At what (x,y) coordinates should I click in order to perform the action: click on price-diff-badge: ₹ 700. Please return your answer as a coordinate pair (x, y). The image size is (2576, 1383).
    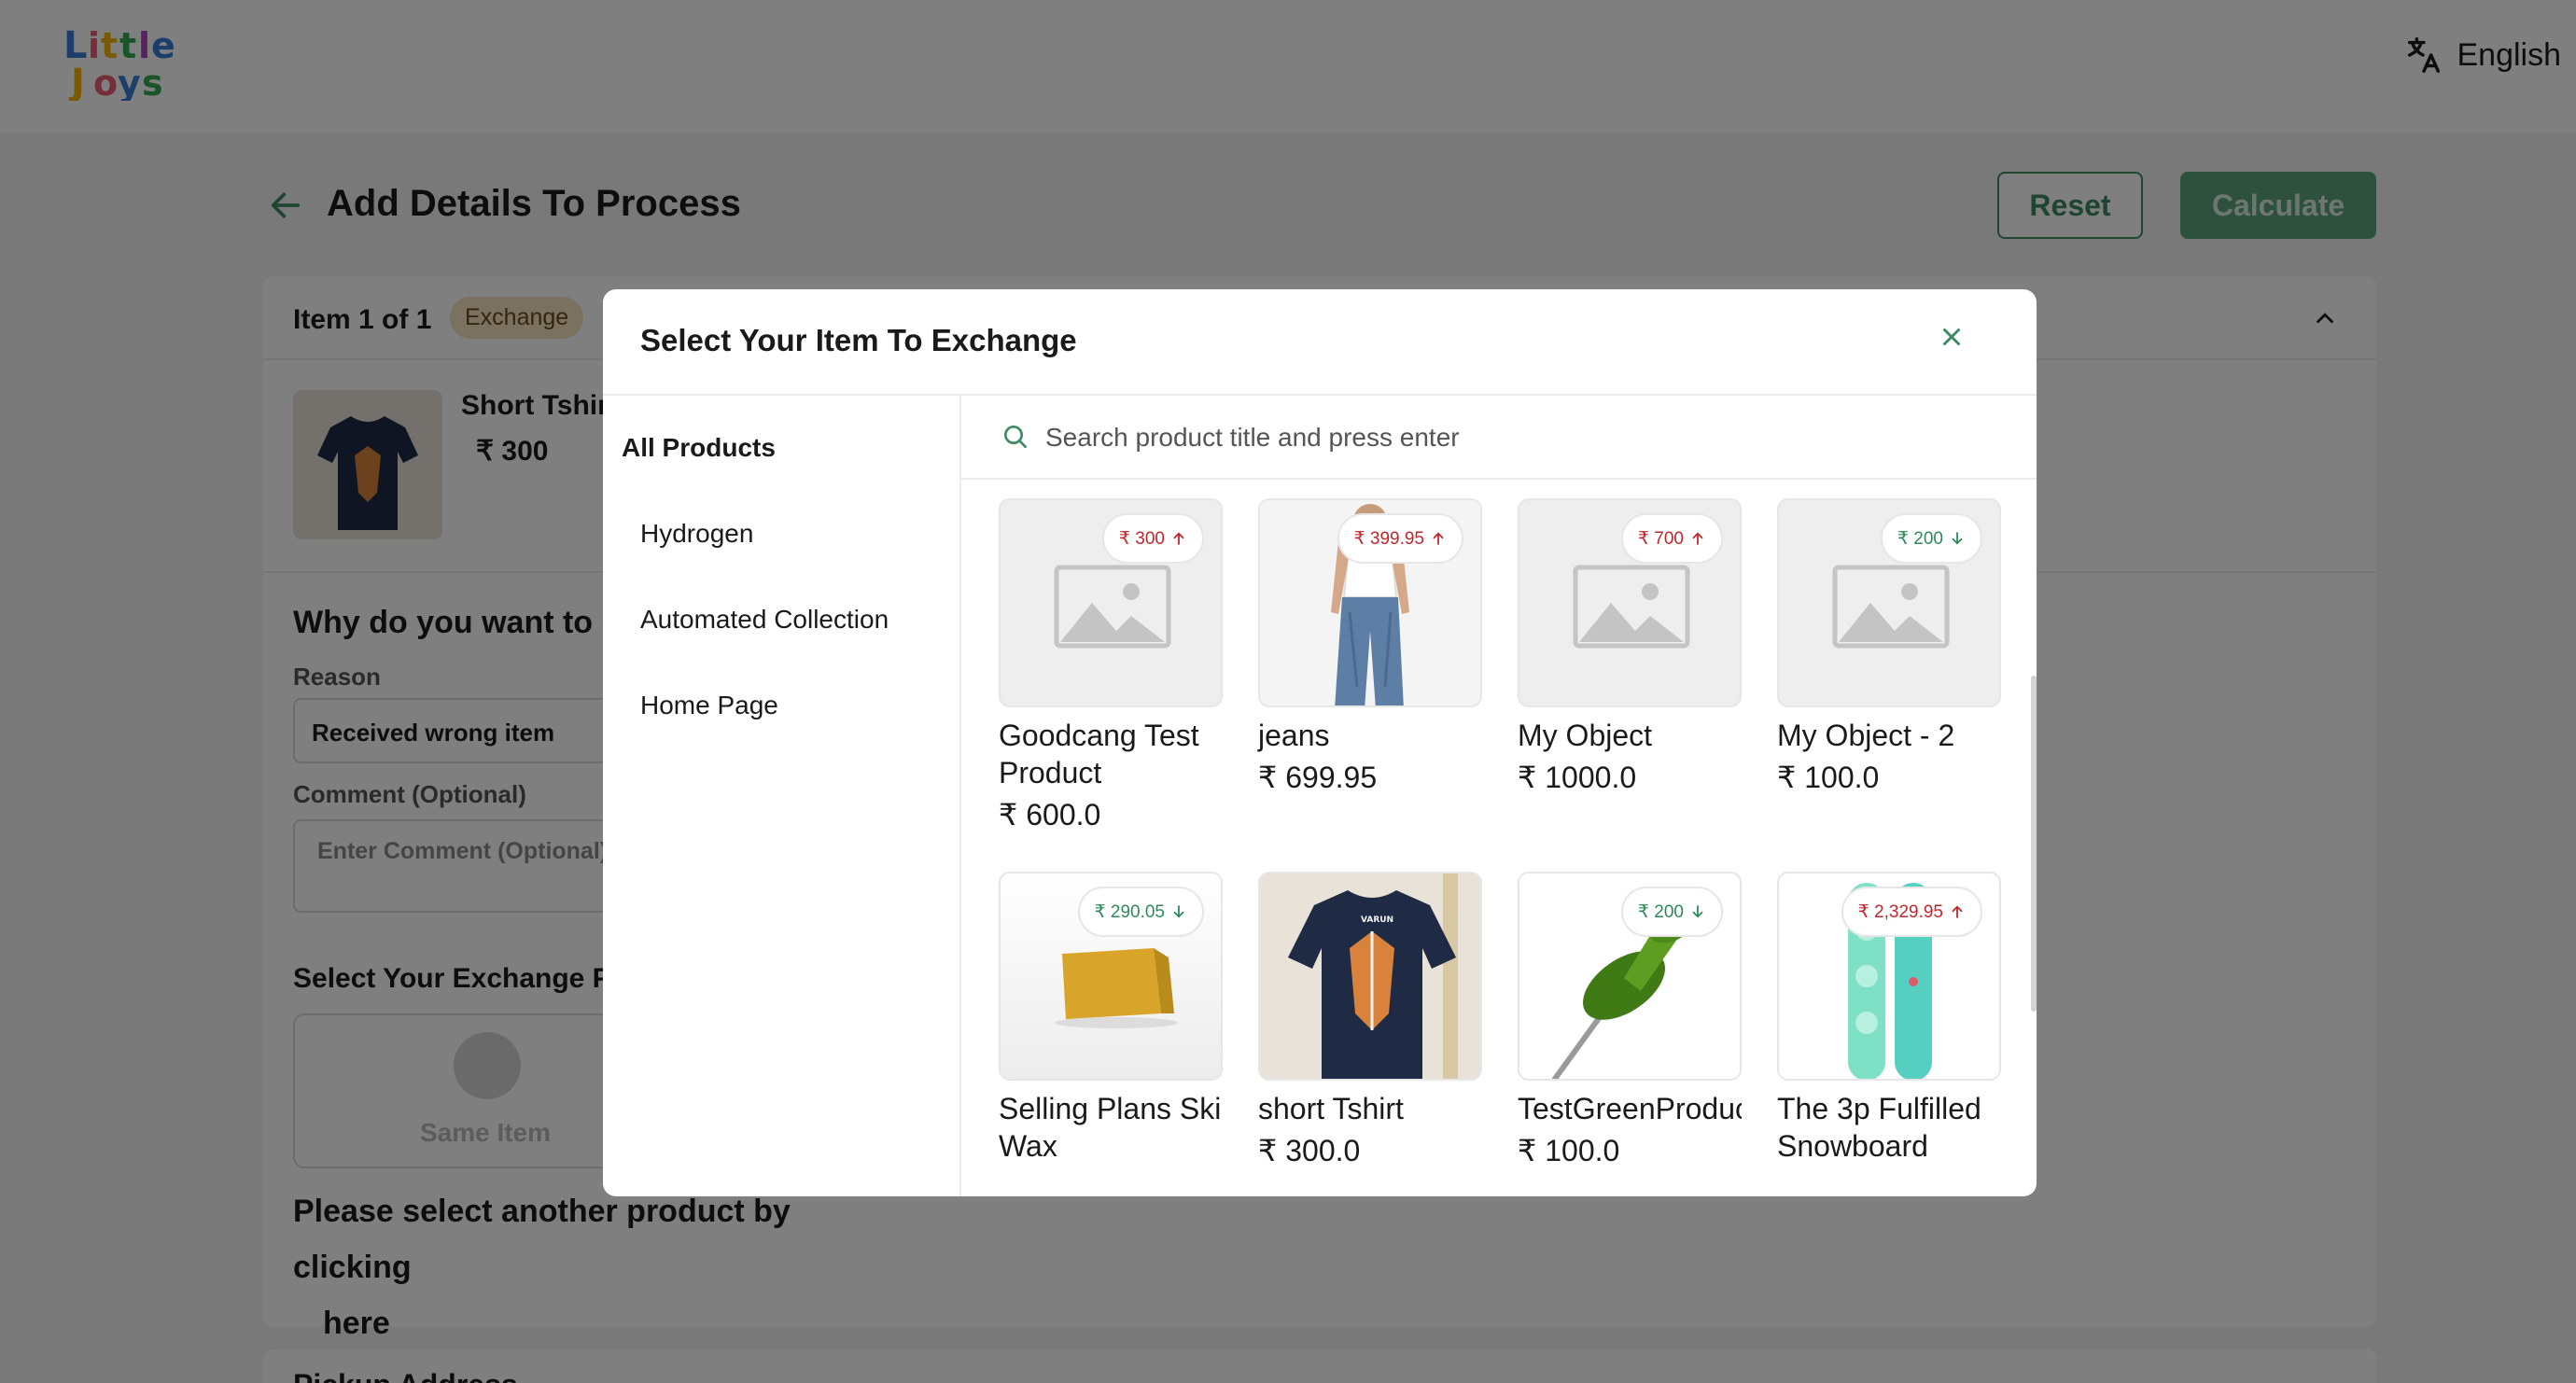
    Looking at the image, I should click on (1671, 538).